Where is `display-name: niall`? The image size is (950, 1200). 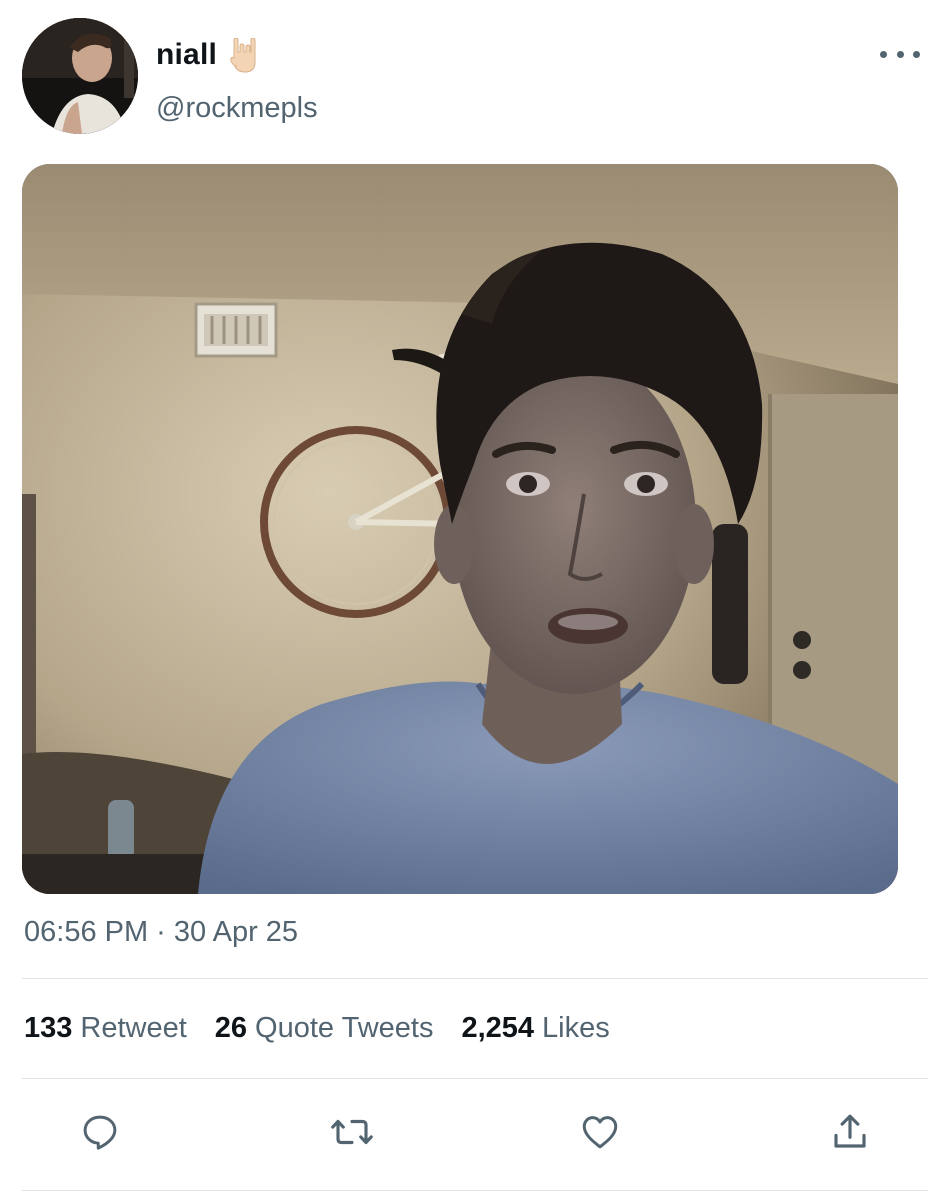 display-name: niall is located at coordinates (186, 55).